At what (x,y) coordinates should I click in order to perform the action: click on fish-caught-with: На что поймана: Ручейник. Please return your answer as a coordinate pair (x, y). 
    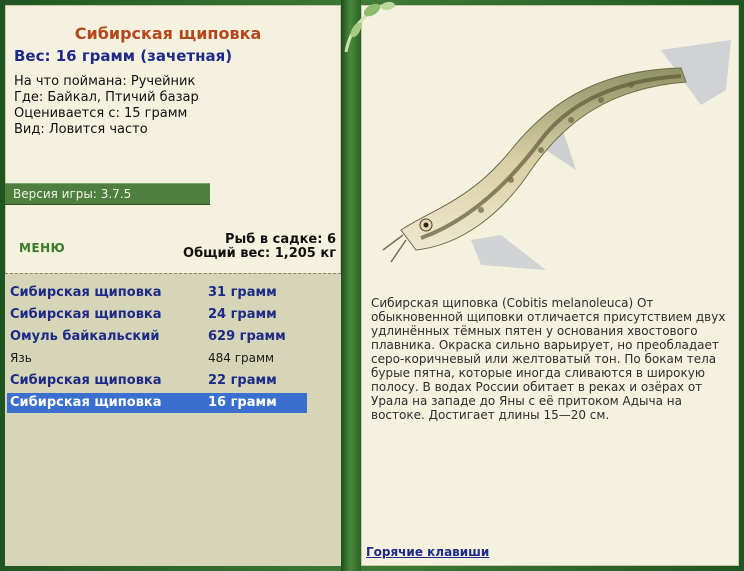
    Looking at the image, I should click on (105, 81).